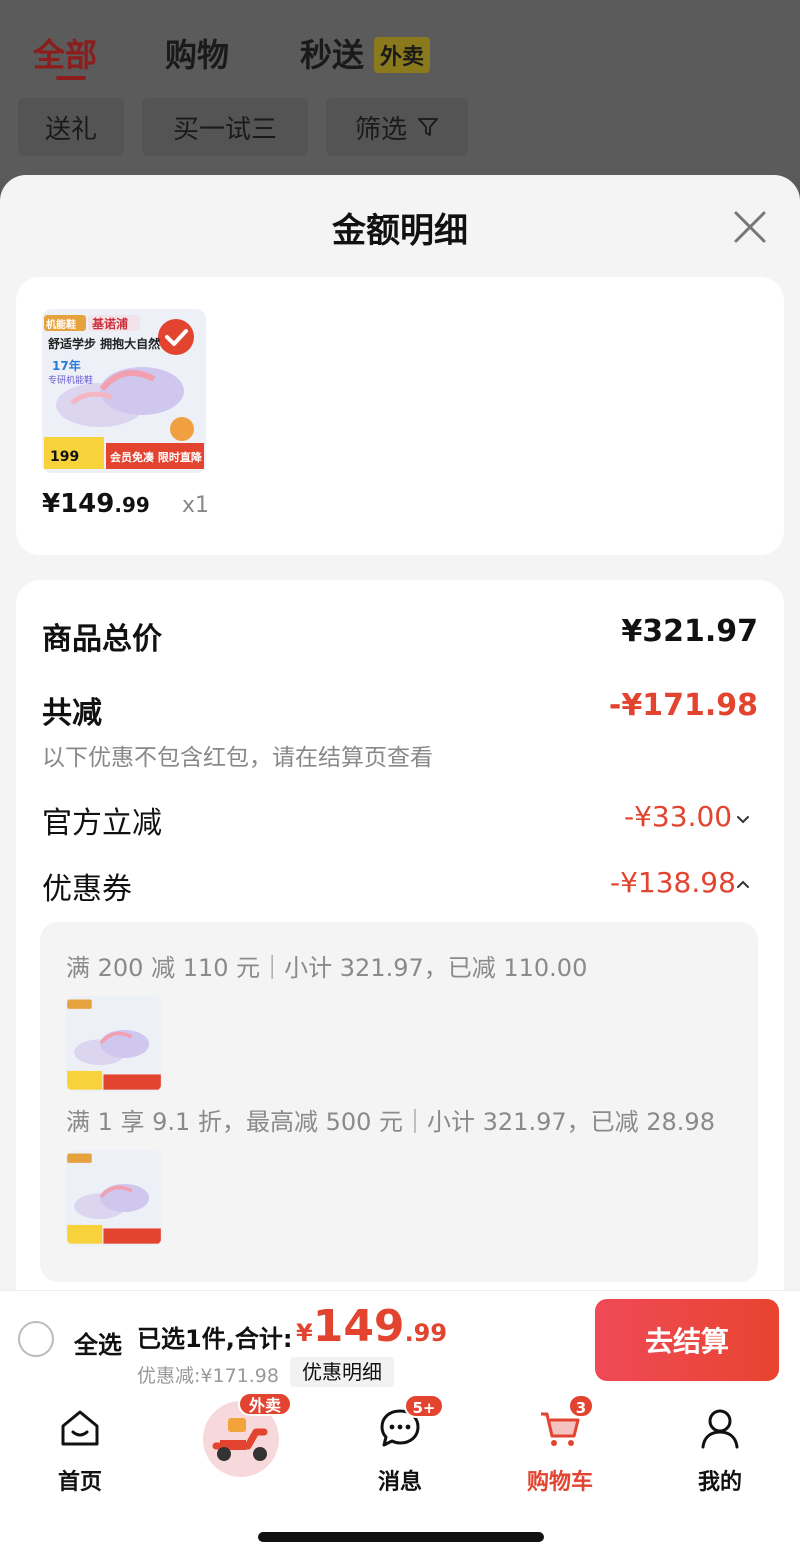 Image resolution: width=800 pixels, height=1560 pixels. I want to click on takeout-badge: 外卖, so click(265, 1404).